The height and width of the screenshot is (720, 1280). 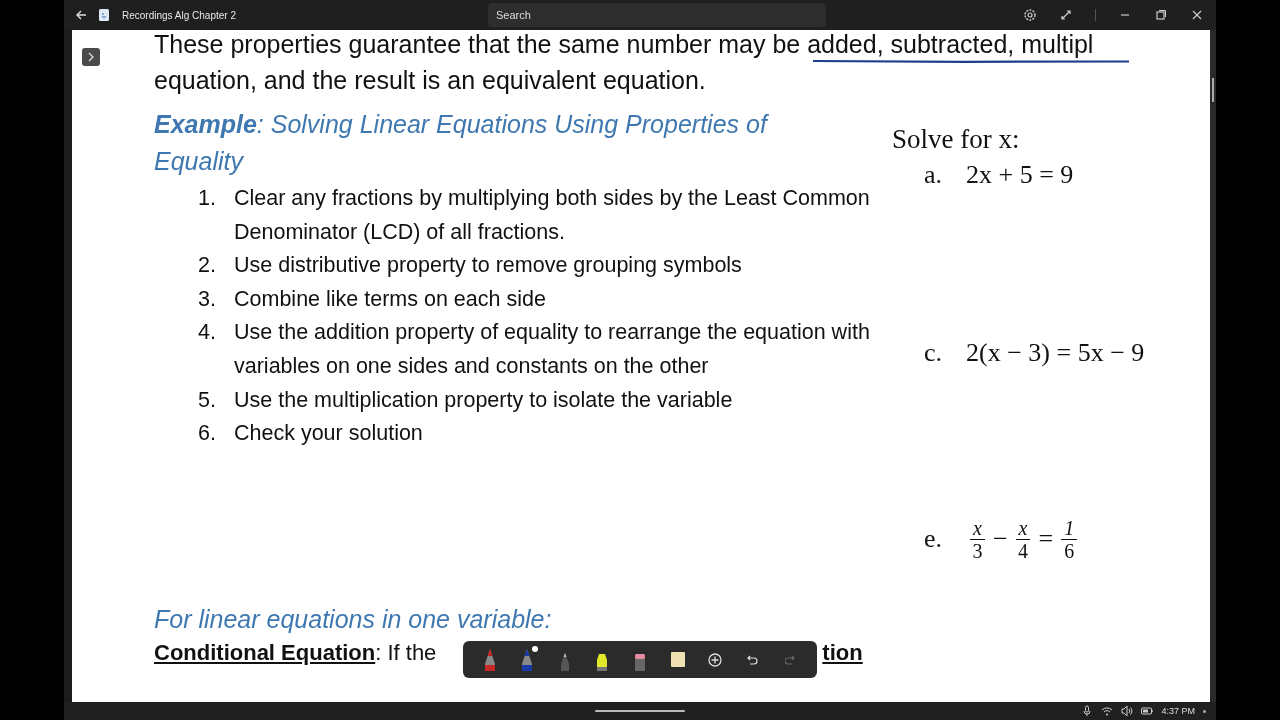 I want to click on window-title: Recordings Alg Chapter 2, so click(x=179, y=15).